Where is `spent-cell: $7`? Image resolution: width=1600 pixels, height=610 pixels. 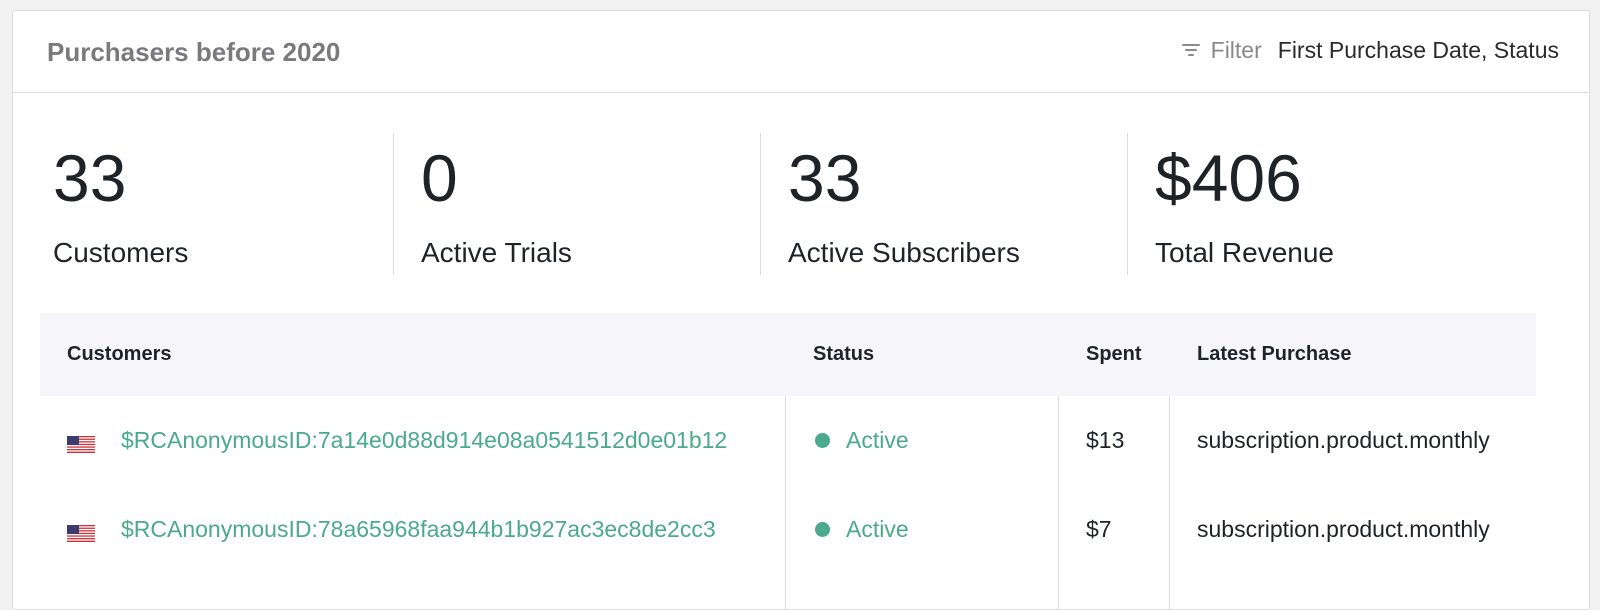 spent-cell: $7 is located at coordinates (1099, 529).